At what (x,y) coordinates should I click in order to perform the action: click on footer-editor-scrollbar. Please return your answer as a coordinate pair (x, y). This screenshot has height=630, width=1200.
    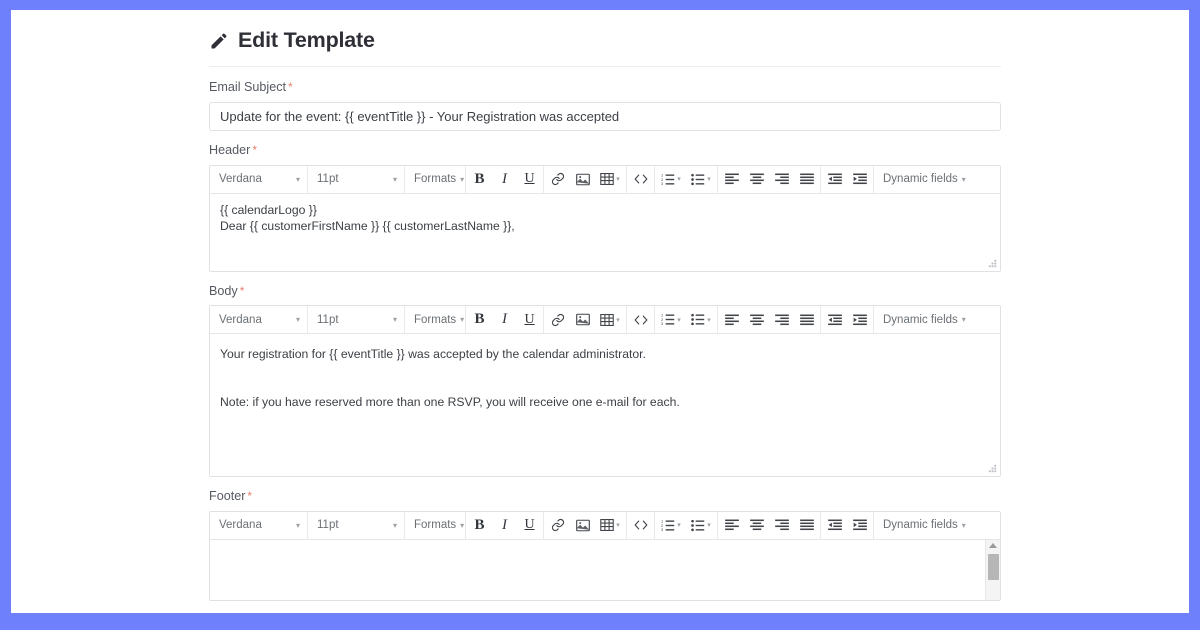
    Looking at the image, I should click on (992, 569).